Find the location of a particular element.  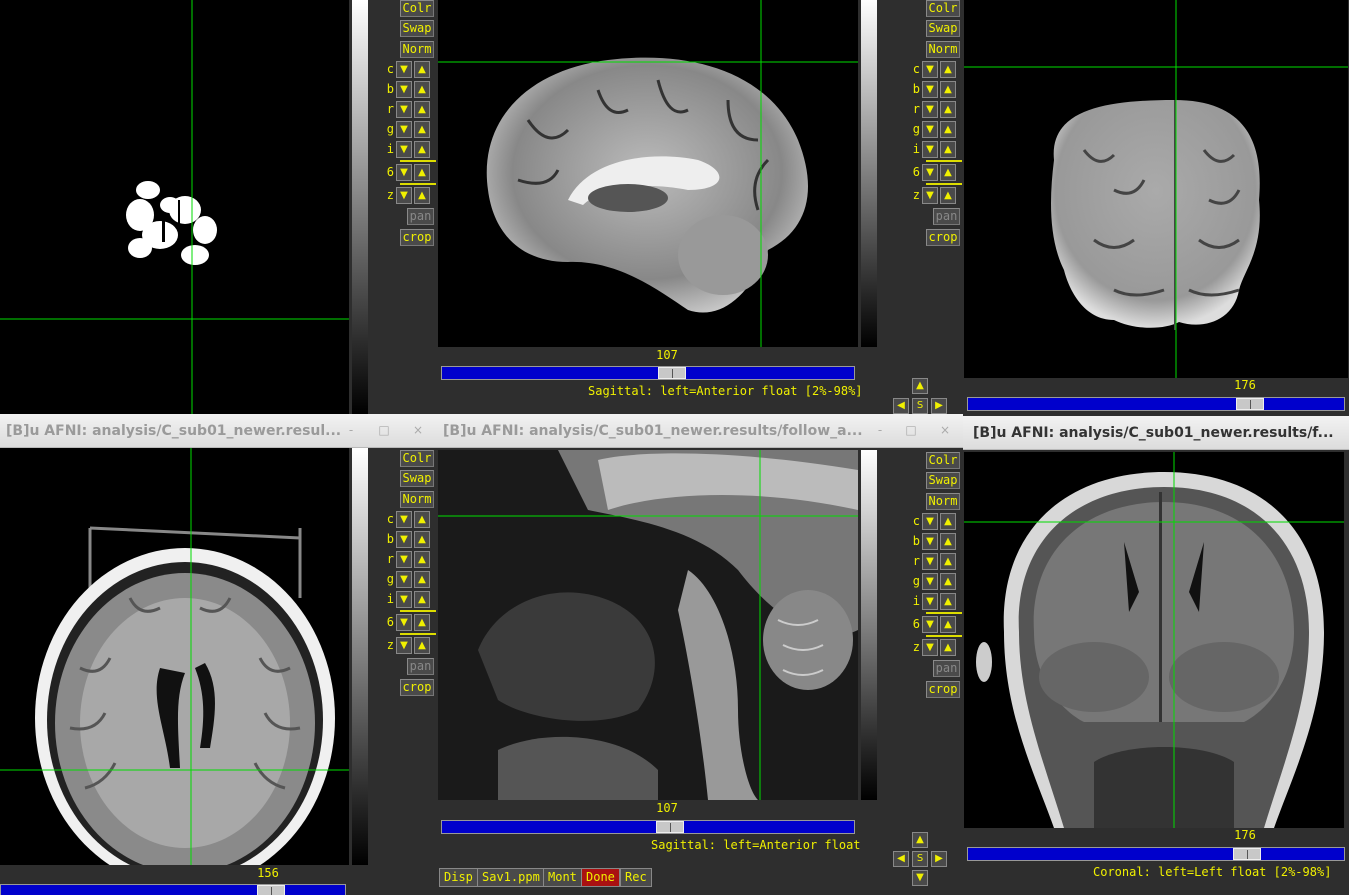

mont-button: Mont is located at coordinates (562, 877).